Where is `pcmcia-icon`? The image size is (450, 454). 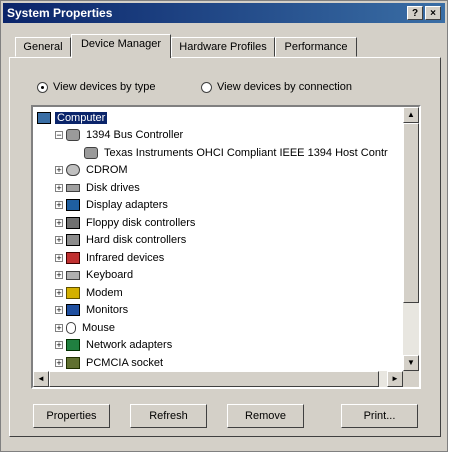
pcmcia-icon is located at coordinates (73, 362).